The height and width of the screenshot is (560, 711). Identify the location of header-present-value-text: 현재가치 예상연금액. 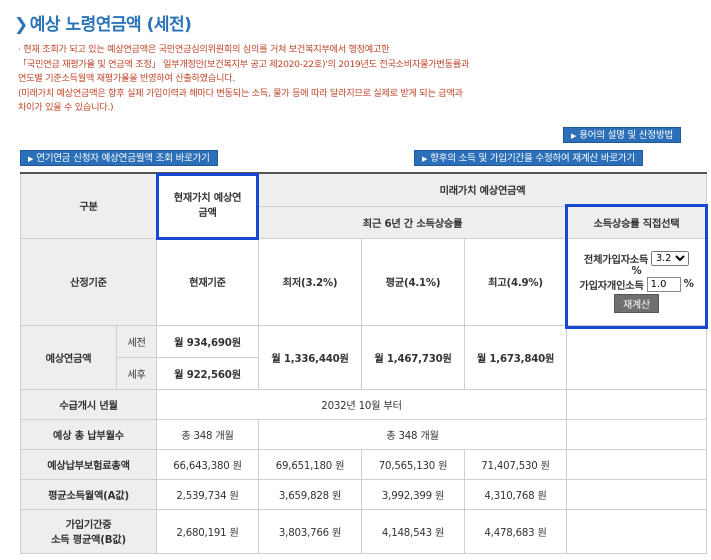
(207, 205).